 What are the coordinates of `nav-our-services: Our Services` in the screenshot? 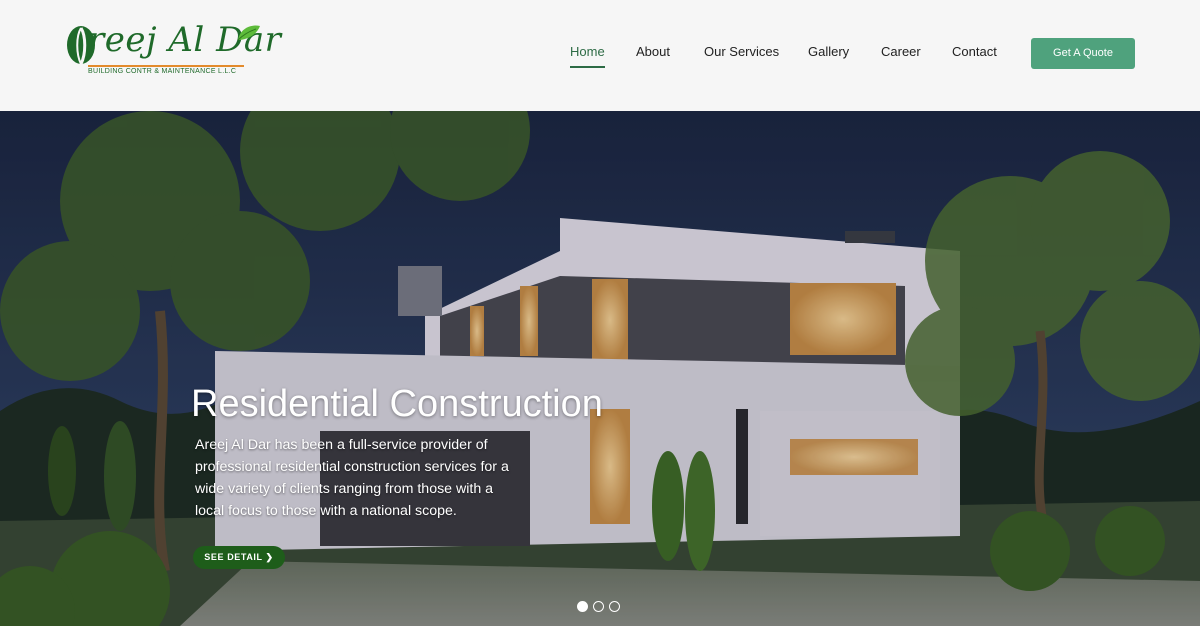 It's located at (741, 51).